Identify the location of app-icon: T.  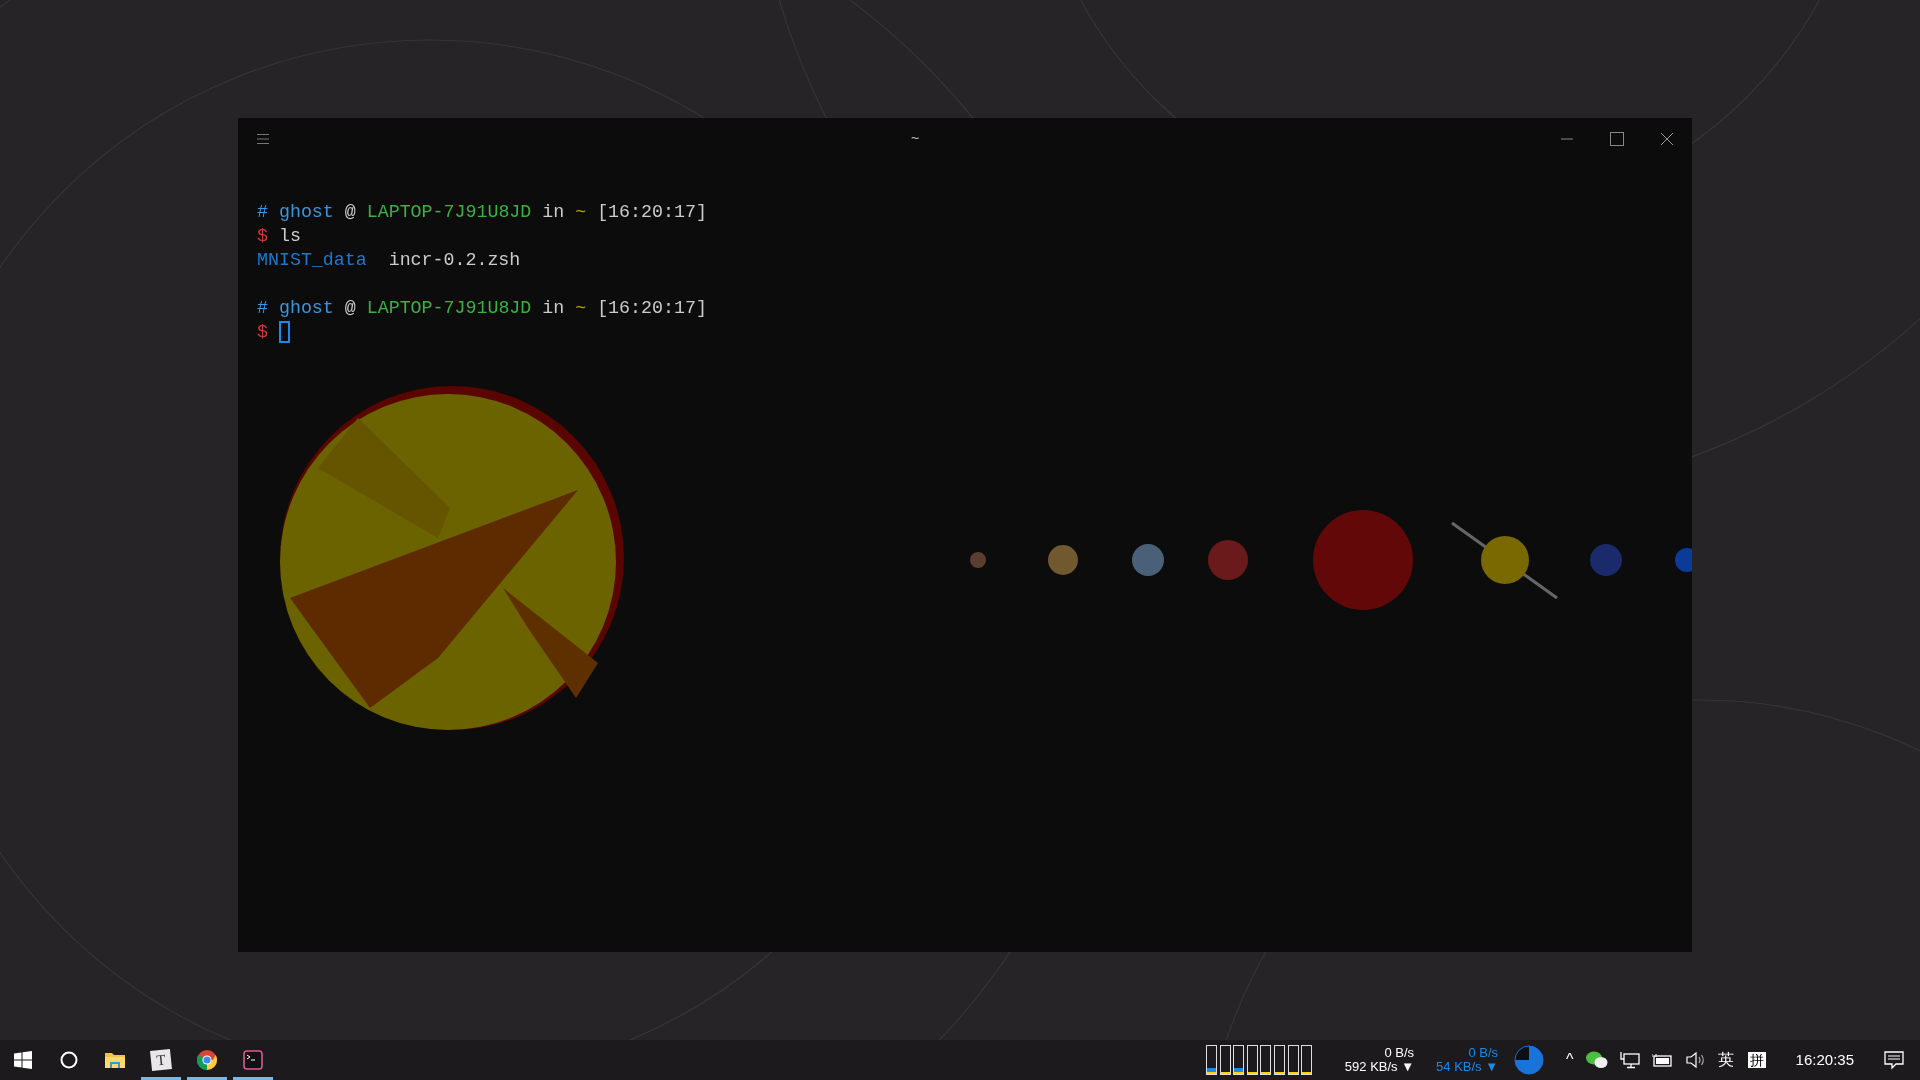
(161, 1060).